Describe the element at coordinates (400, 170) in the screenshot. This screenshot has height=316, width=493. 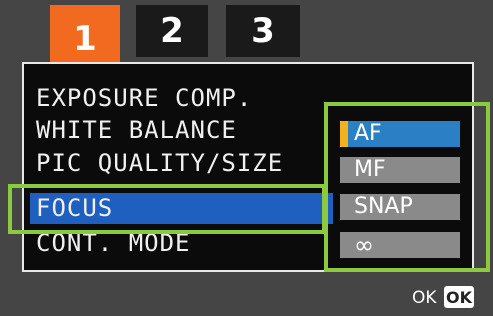
I see `focus-option-mf: MF` at that location.